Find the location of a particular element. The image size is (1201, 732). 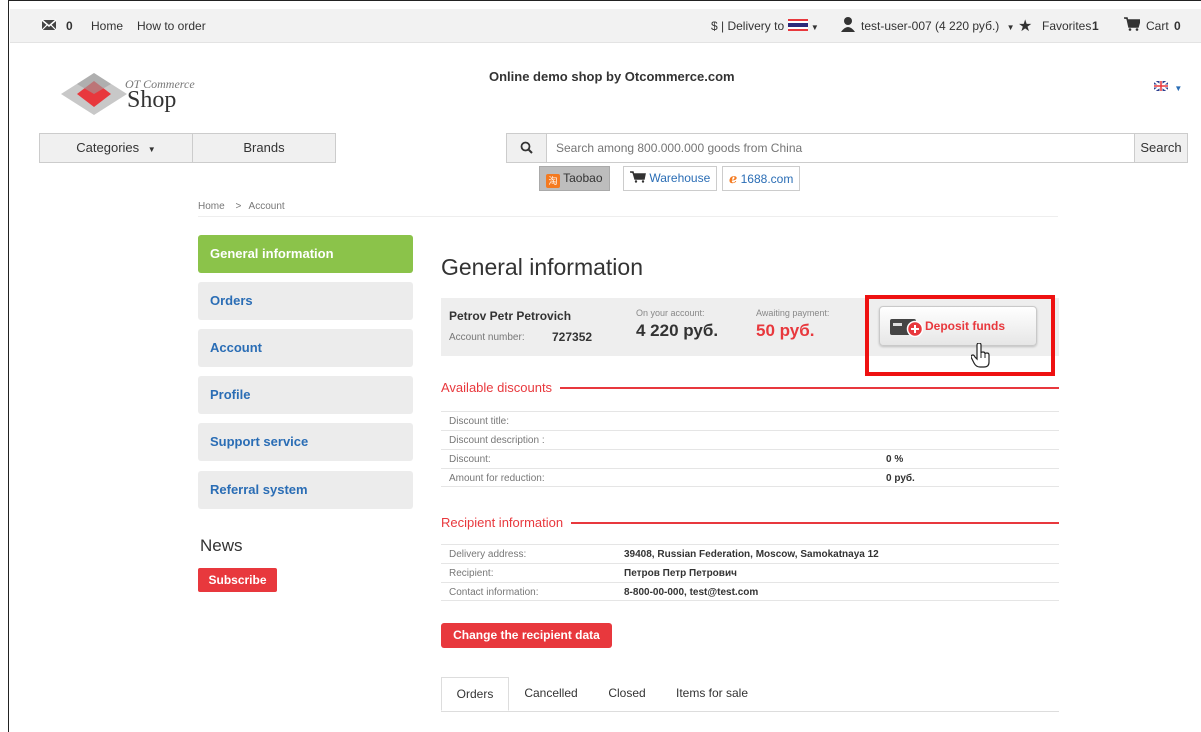

user-menu: test-user-007 (4 220 руб.) ▼ is located at coordinates (938, 26).